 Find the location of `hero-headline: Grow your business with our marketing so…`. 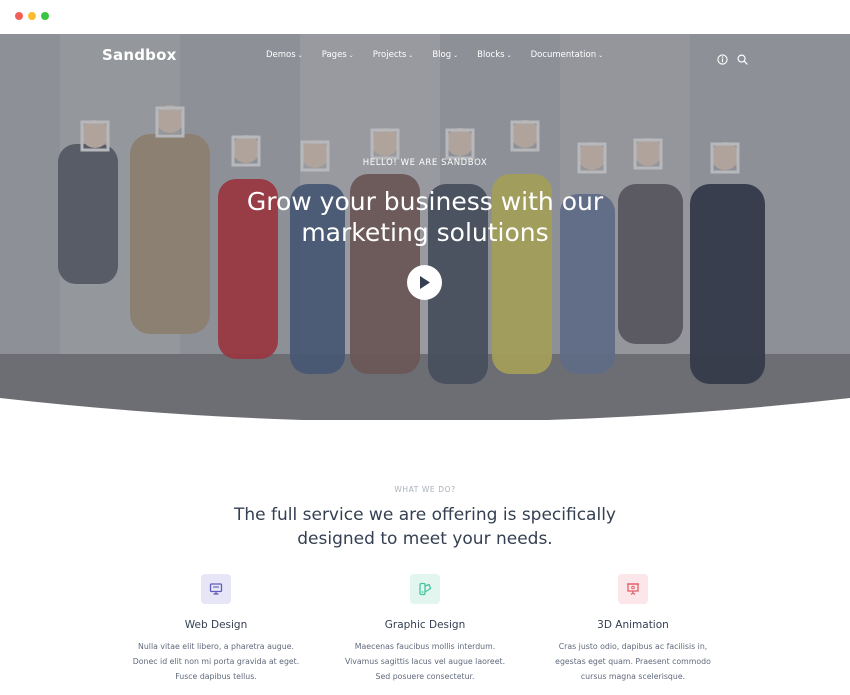

hero-headline: Grow your business with our marketing so… is located at coordinates (425, 217).